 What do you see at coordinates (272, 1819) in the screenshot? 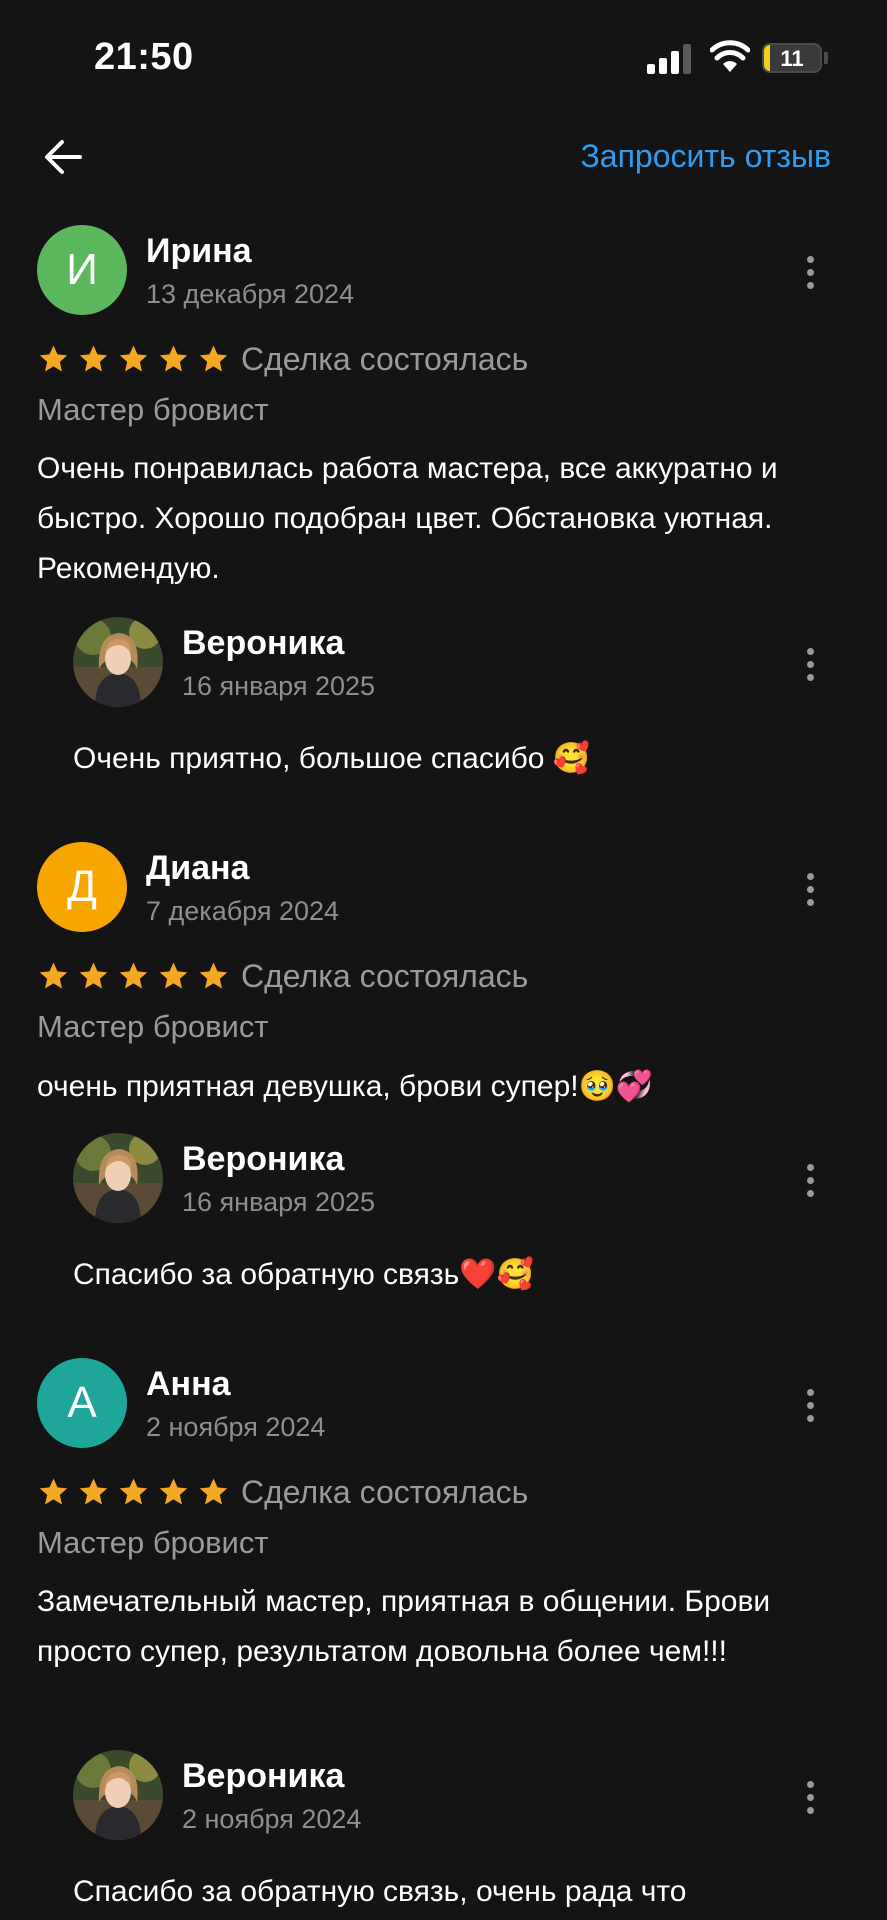
I see `reply-date: 2 ноября 2024` at bounding box center [272, 1819].